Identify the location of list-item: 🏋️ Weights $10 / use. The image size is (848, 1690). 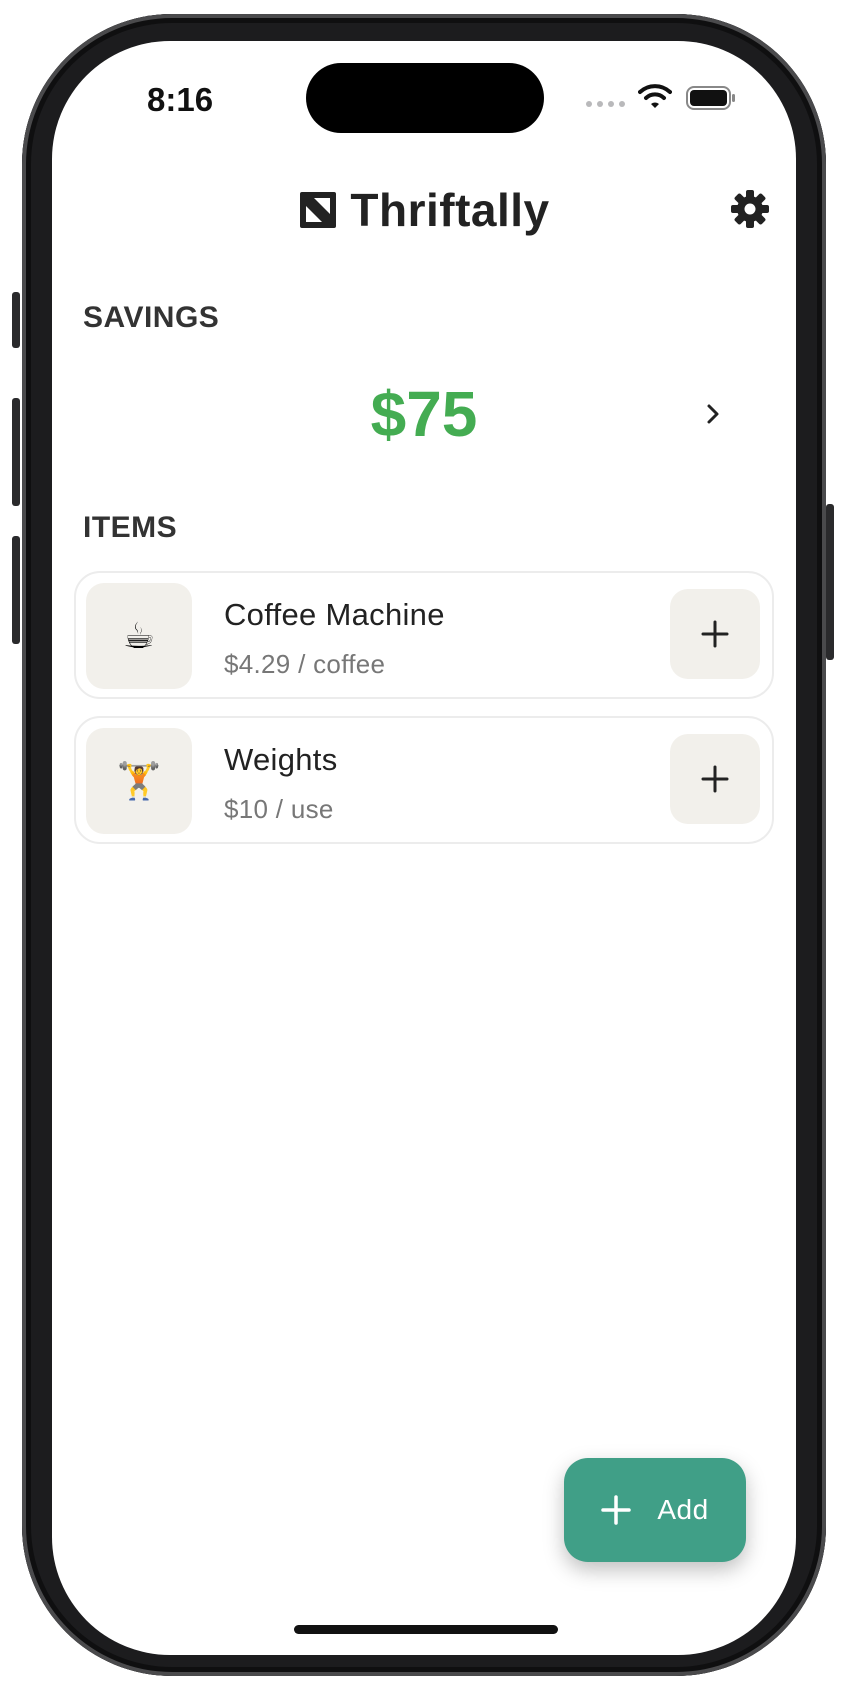
(424, 780).